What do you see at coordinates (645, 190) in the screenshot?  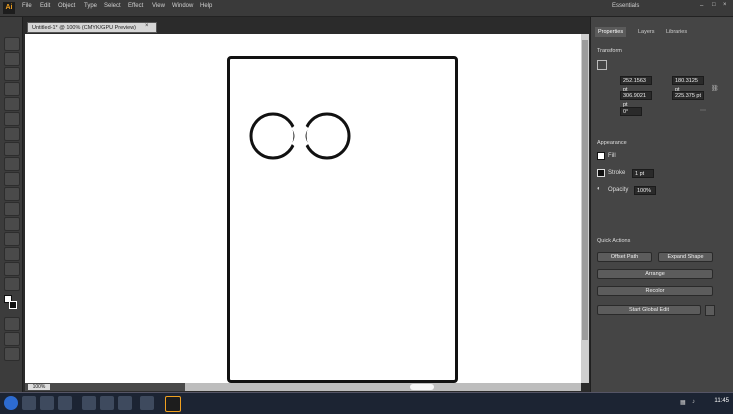 I see `opacity-field: 100%` at bounding box center [645, 190].